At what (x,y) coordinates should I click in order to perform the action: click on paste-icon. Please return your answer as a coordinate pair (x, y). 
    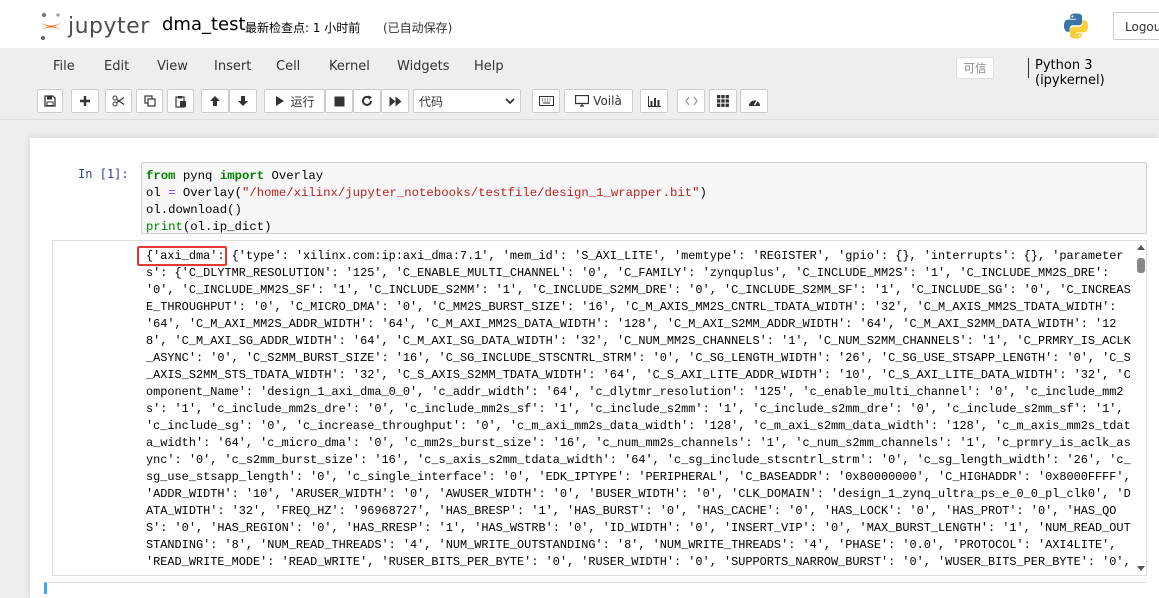
    Looking at the image, I should click on (180, 101).